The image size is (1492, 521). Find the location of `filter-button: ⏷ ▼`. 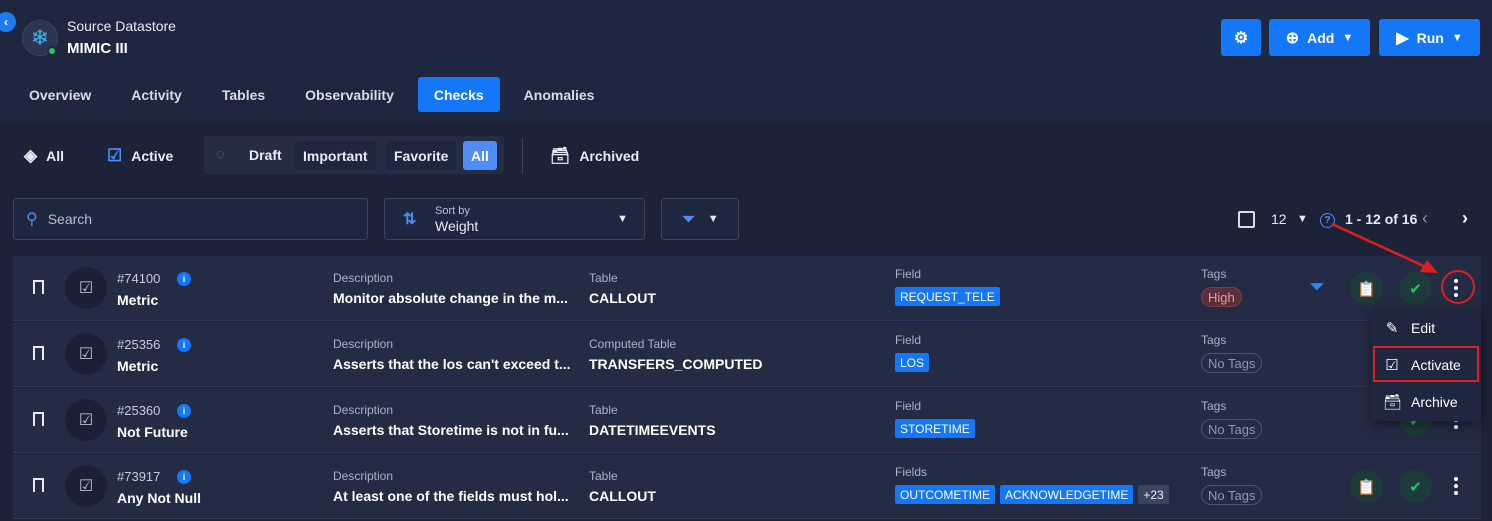

filter-button: ⏷ ▼ is located at coordinates (700, 219).